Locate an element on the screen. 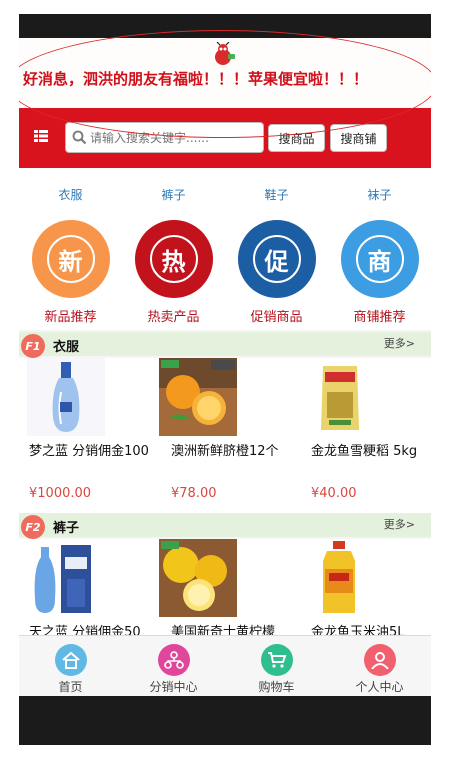 The image size is (450, 776). tab-label: 首页 is located at coordinates (70, 687).